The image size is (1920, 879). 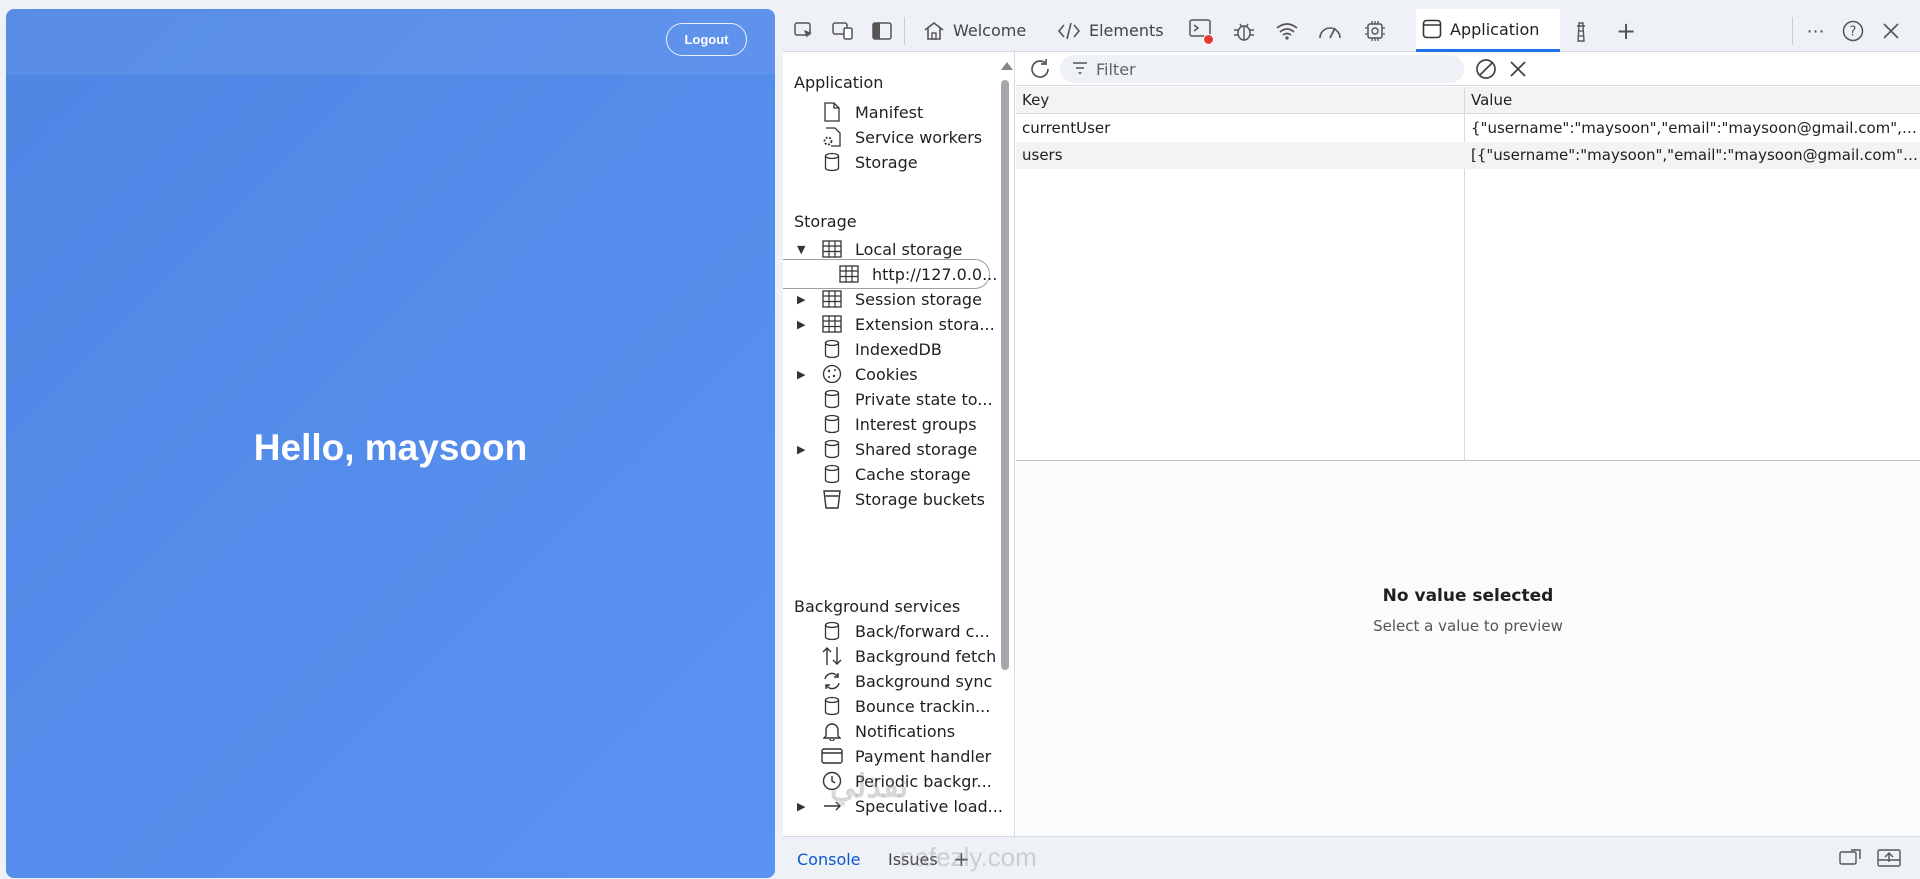 What do you see at coordinates (390, 447) in the screenshot?
I see `greeting-heading: Hello, maysoon` at bounding box center [390, 447].